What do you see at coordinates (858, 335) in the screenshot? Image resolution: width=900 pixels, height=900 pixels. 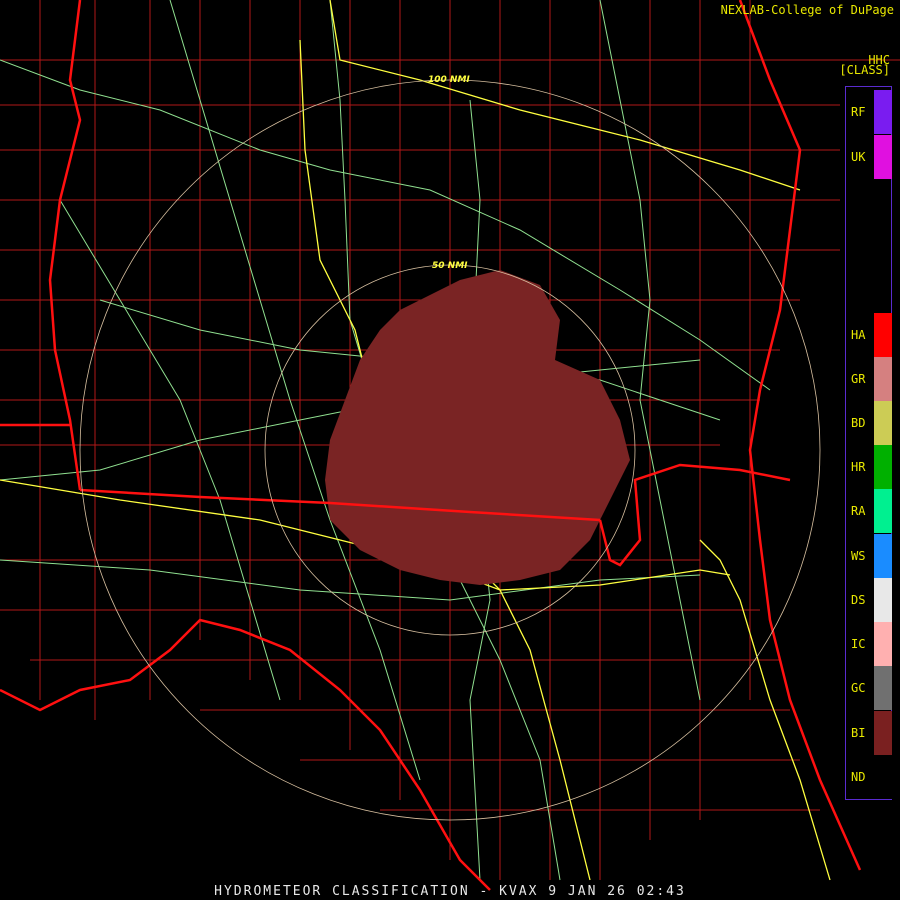 I see `legend-label-ha: HA` at bounding box center [858, 335].